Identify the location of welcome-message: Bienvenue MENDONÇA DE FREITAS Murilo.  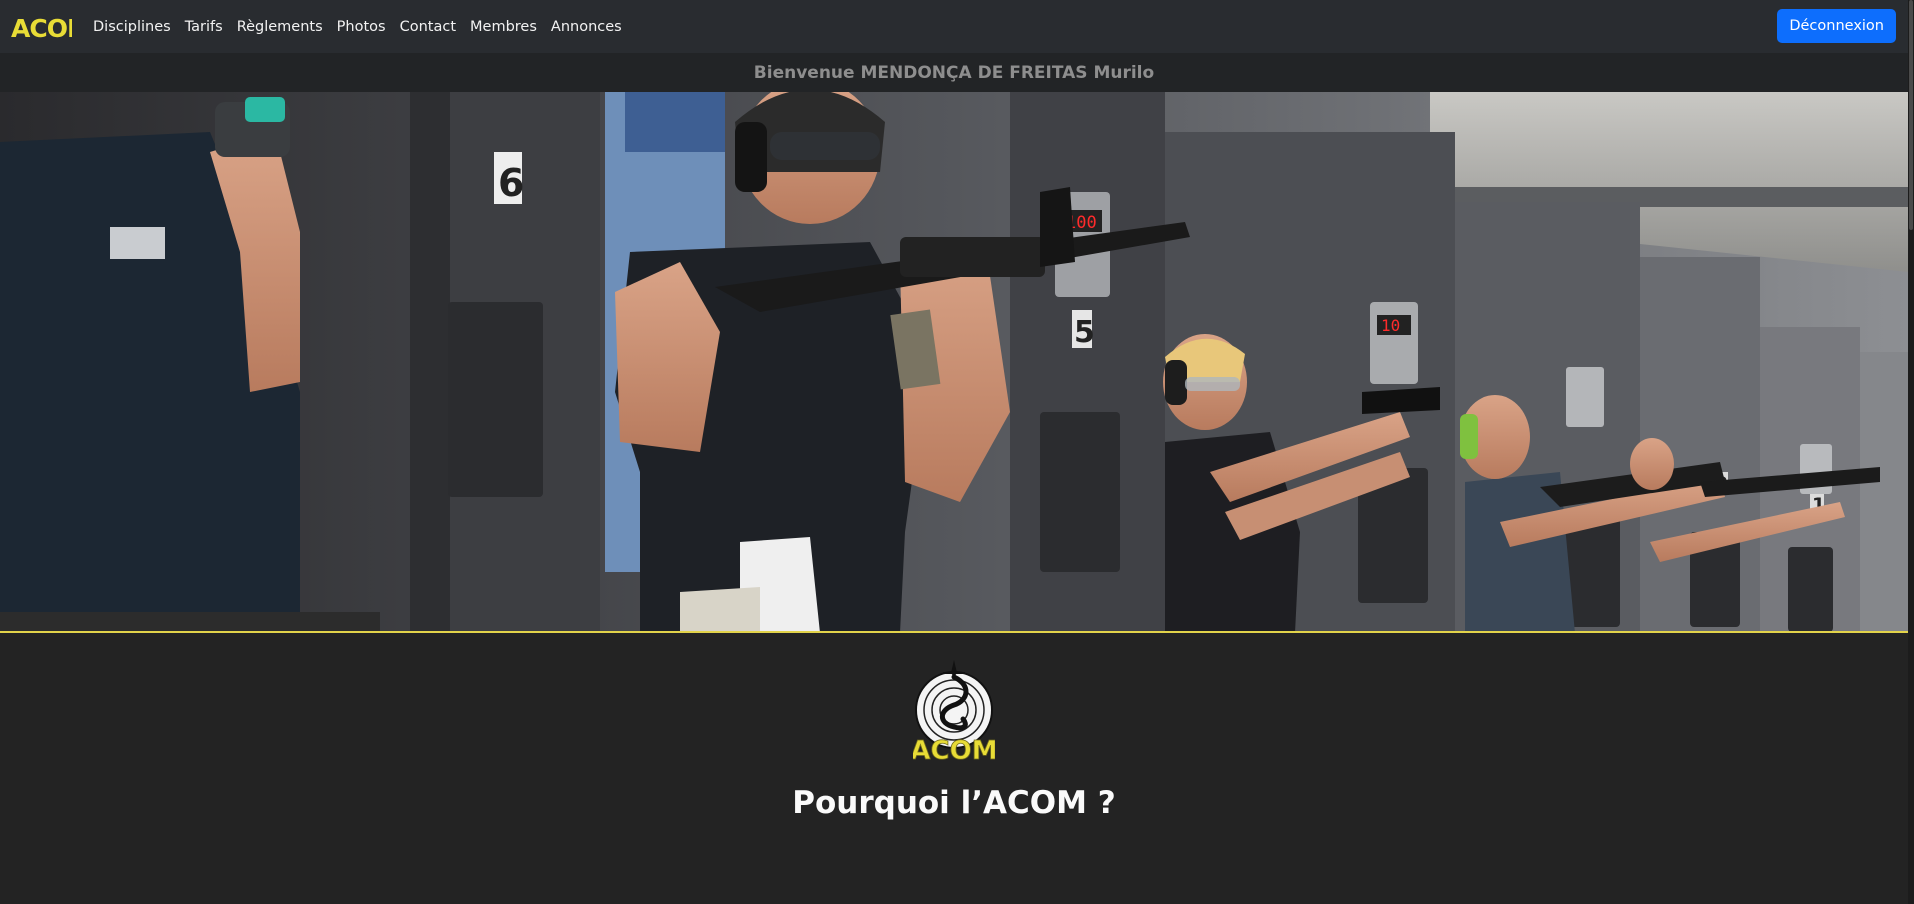
(954, 72).